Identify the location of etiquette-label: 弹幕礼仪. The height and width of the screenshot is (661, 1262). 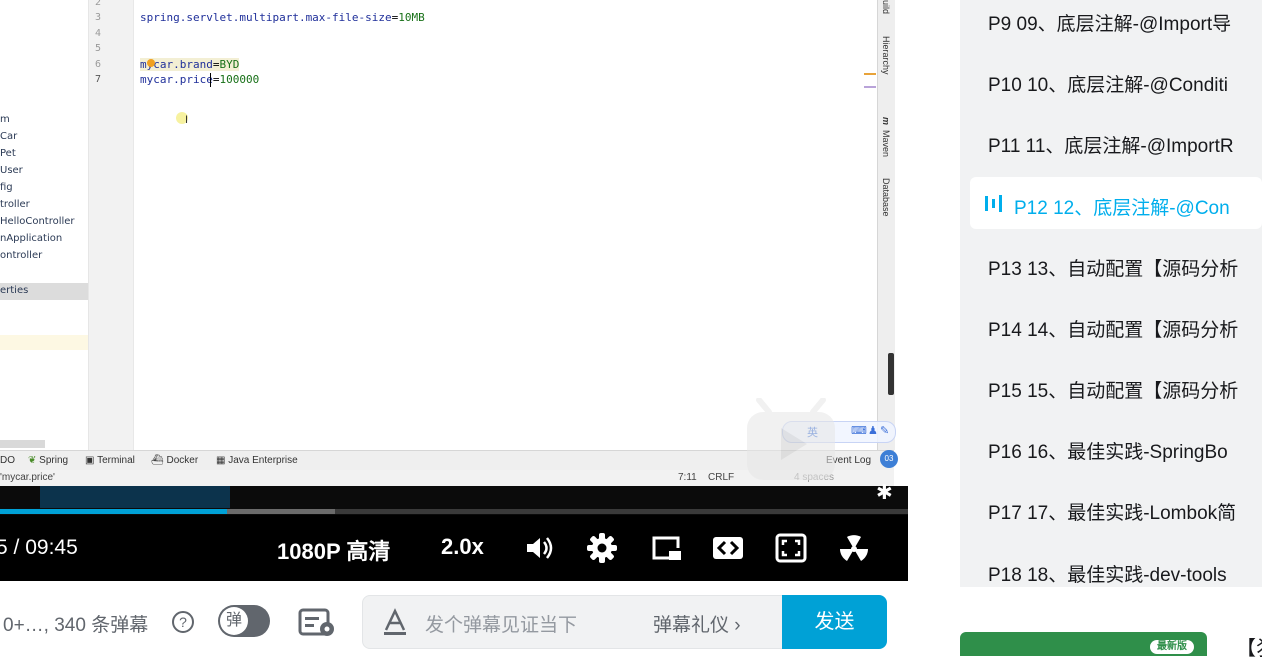
(691, 625).